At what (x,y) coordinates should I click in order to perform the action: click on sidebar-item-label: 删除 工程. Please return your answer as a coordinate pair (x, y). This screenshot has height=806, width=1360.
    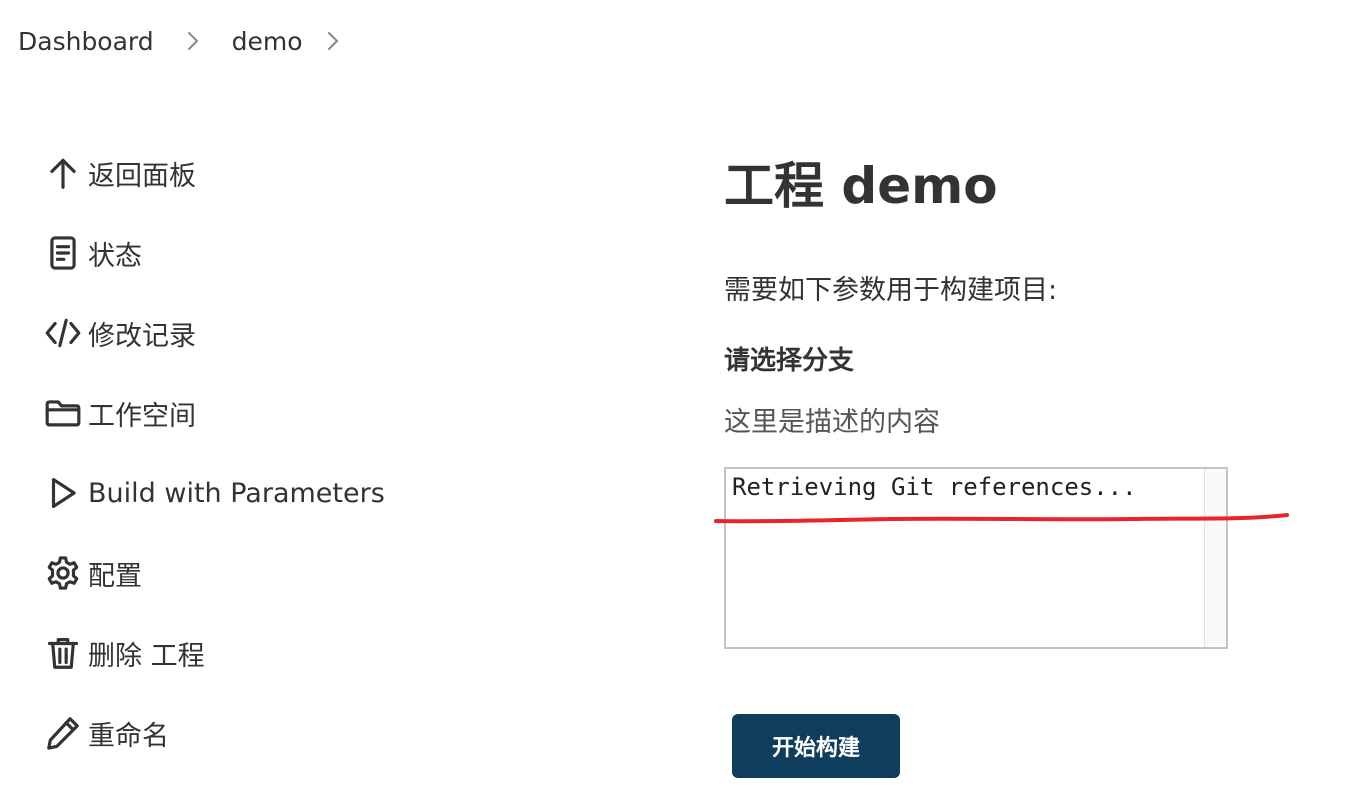
    Looking at the image, I should click on (146, 656).